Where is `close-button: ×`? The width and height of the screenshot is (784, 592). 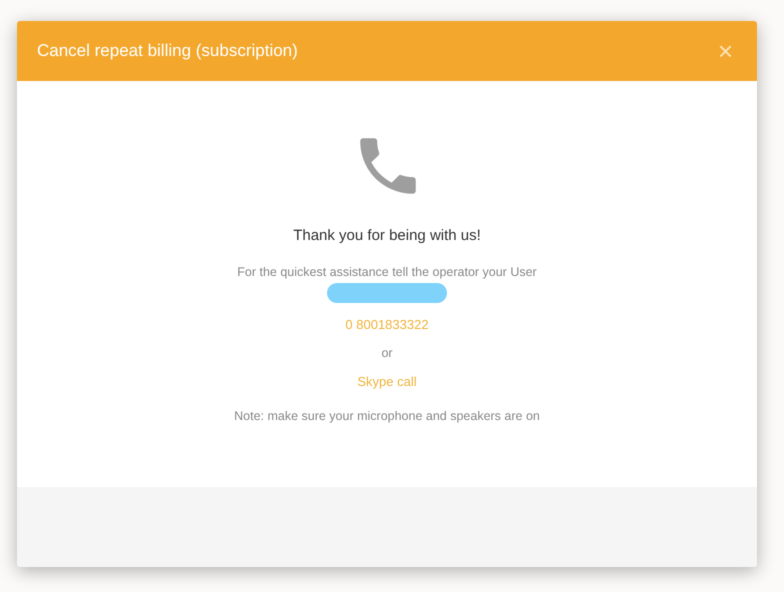
close-button: × is located at coordinates (725, 51).